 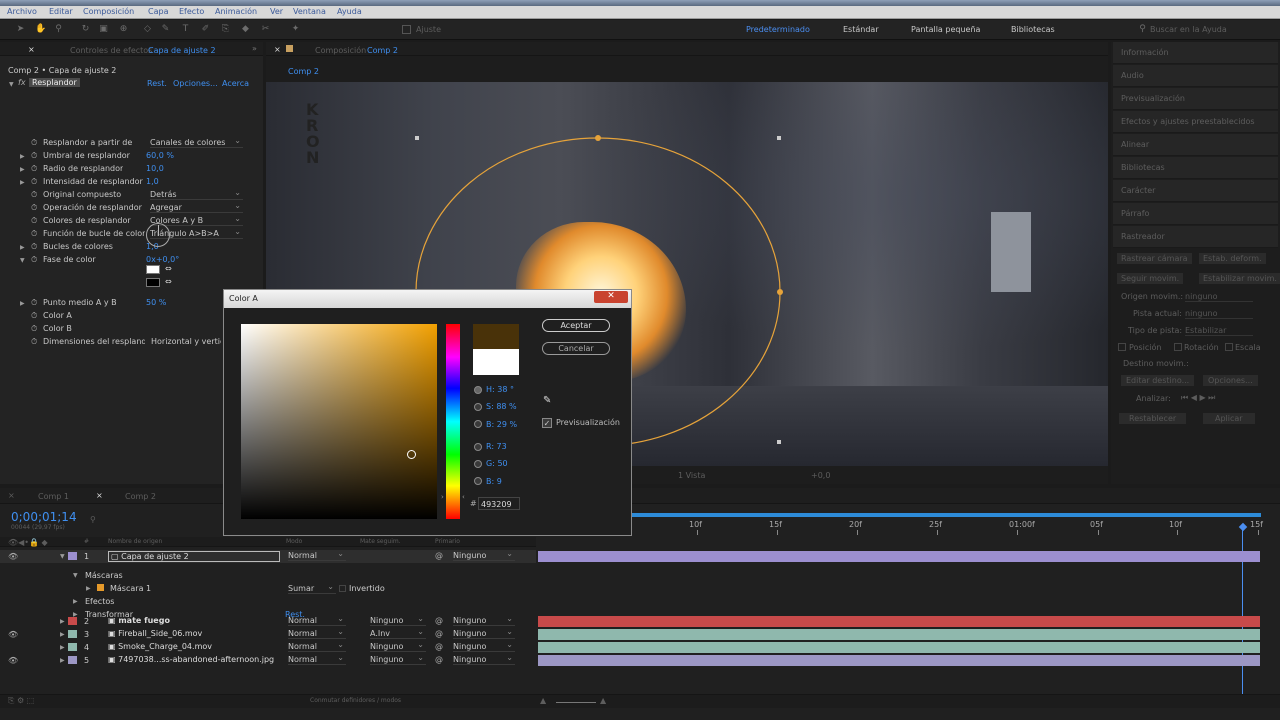 I want to click on red-value: R: 73, so click(x=496, y=446).